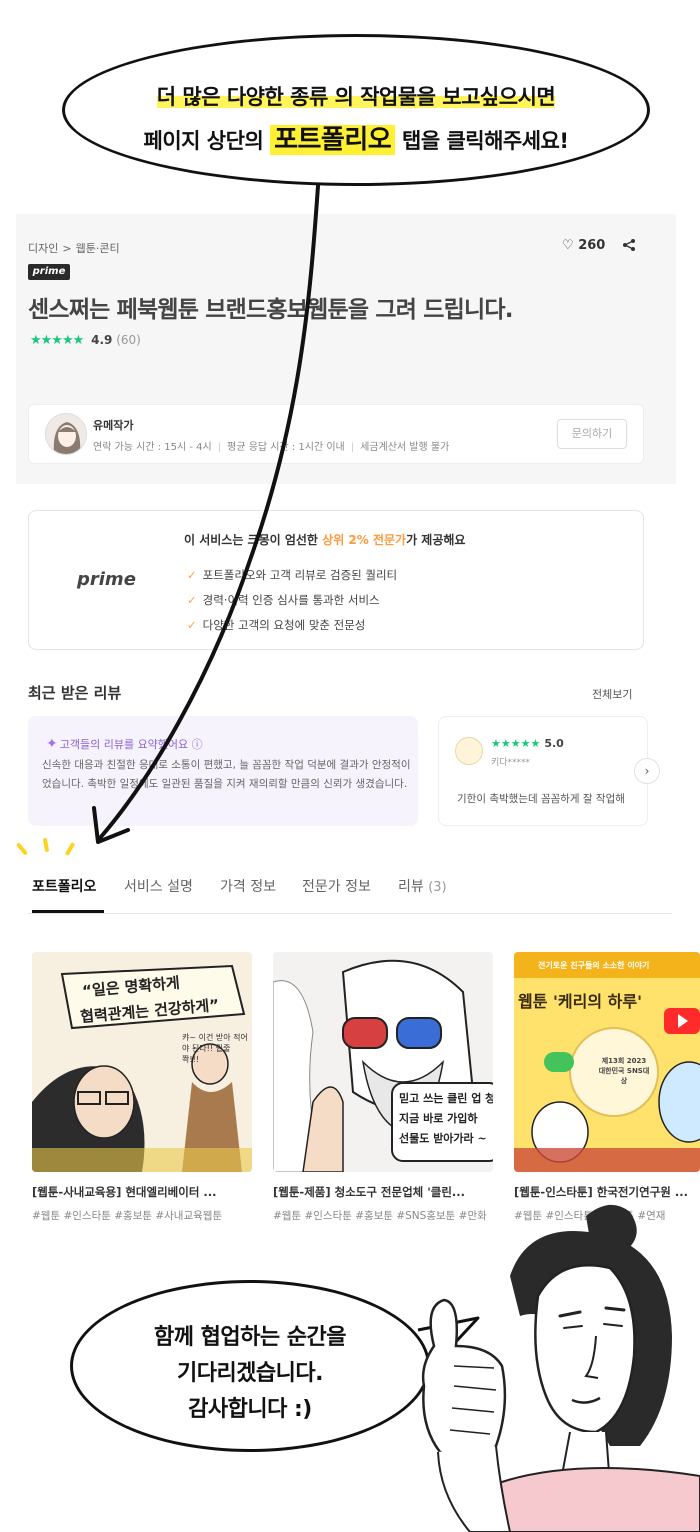  What do you see at coordinates (250, 1337) in the screenshot?
I see `bubble-bottom-line1: 함께 협업하는 순간을` at bounding box center [250, 1337].